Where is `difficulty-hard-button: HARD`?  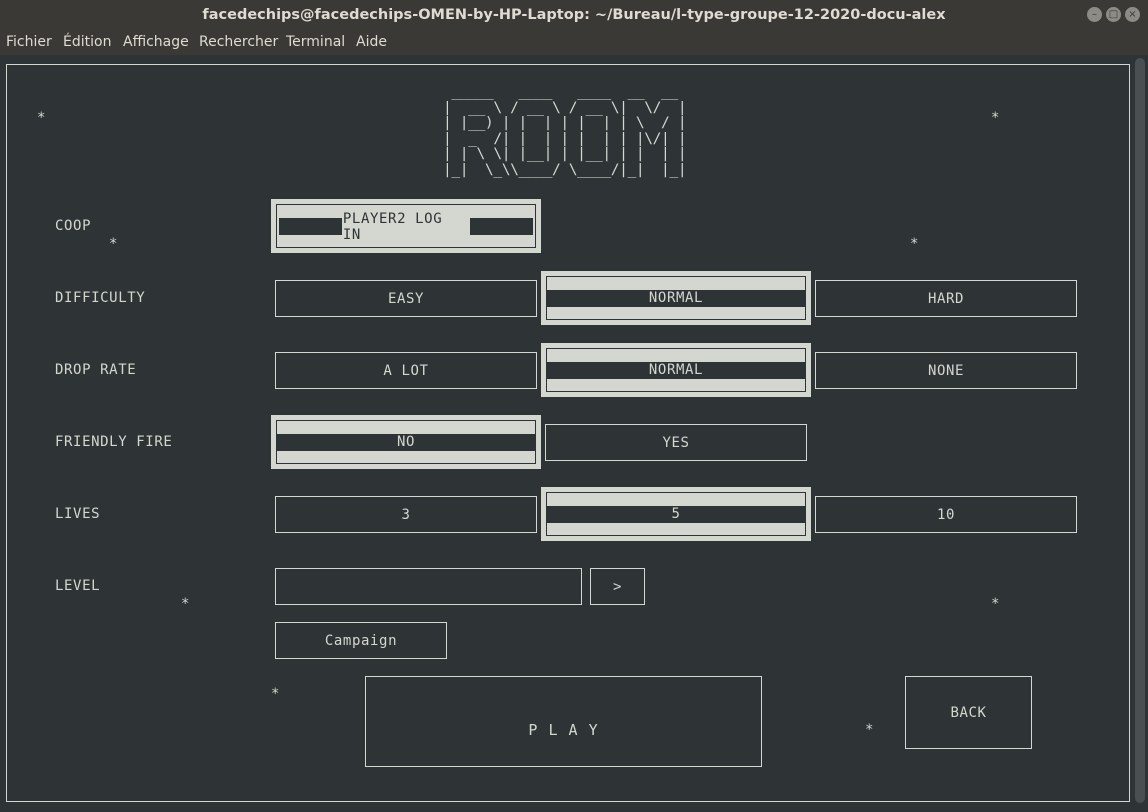 difficulty-hard-button: HARD is located at coordinates (946, 298).